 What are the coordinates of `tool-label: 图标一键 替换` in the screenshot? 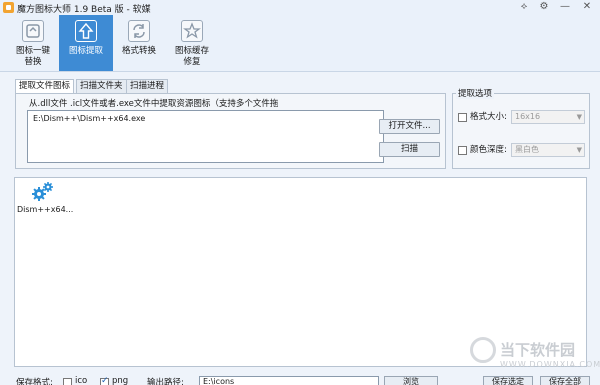 It's located at (32, 56).